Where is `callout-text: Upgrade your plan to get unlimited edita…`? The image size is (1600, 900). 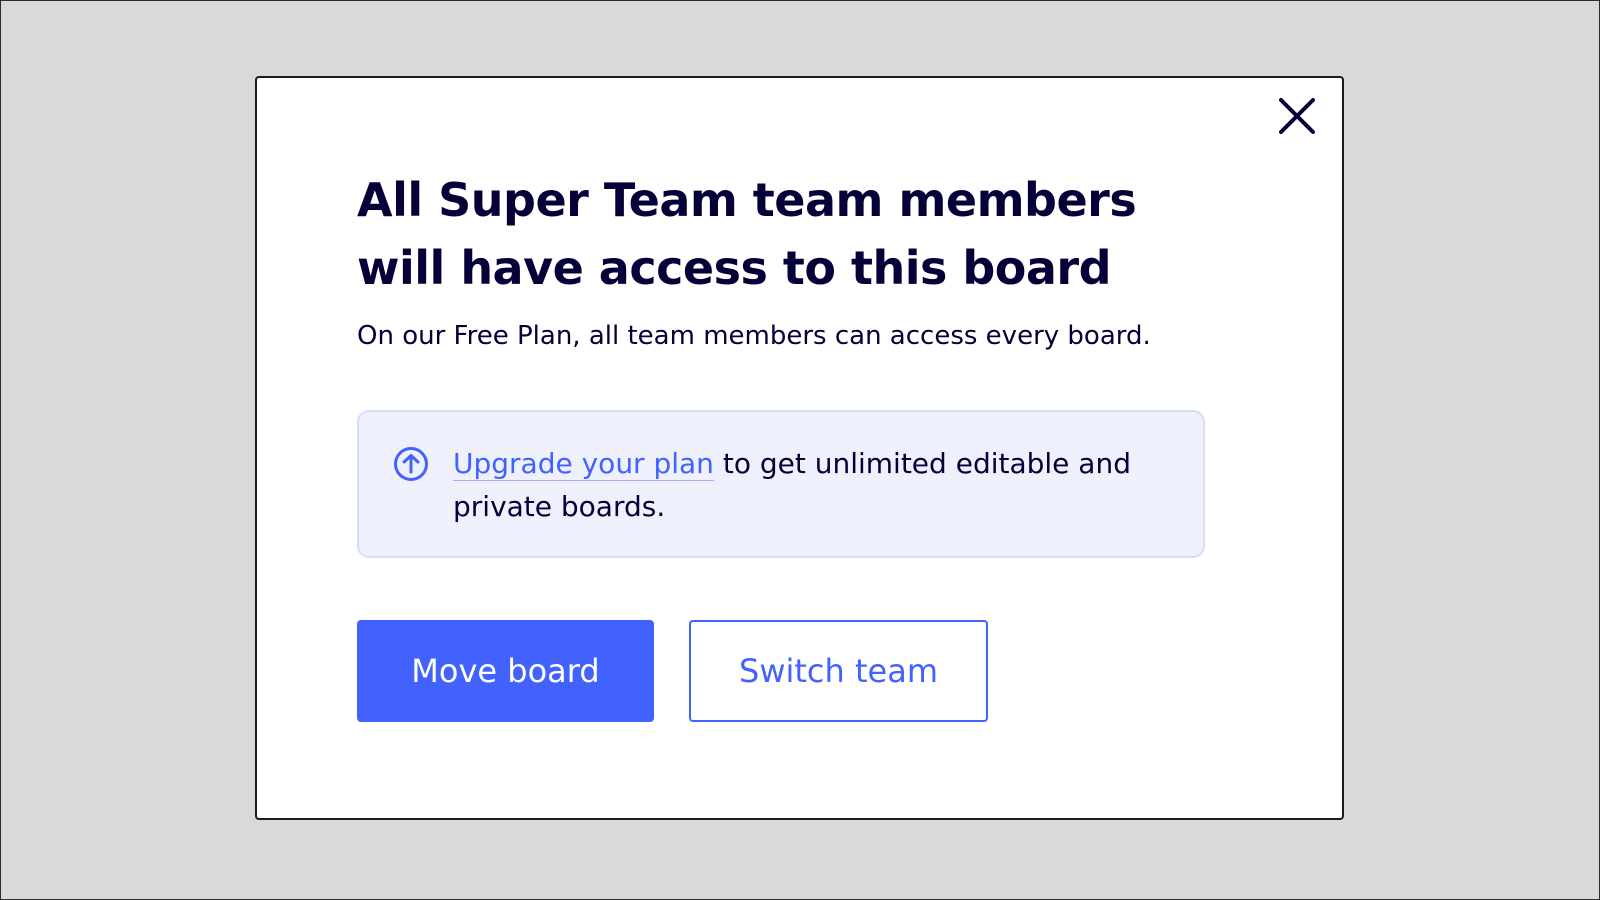
callout-text: Upgrade your plan to get unlimited edita… is located at coordinates (813, 485).